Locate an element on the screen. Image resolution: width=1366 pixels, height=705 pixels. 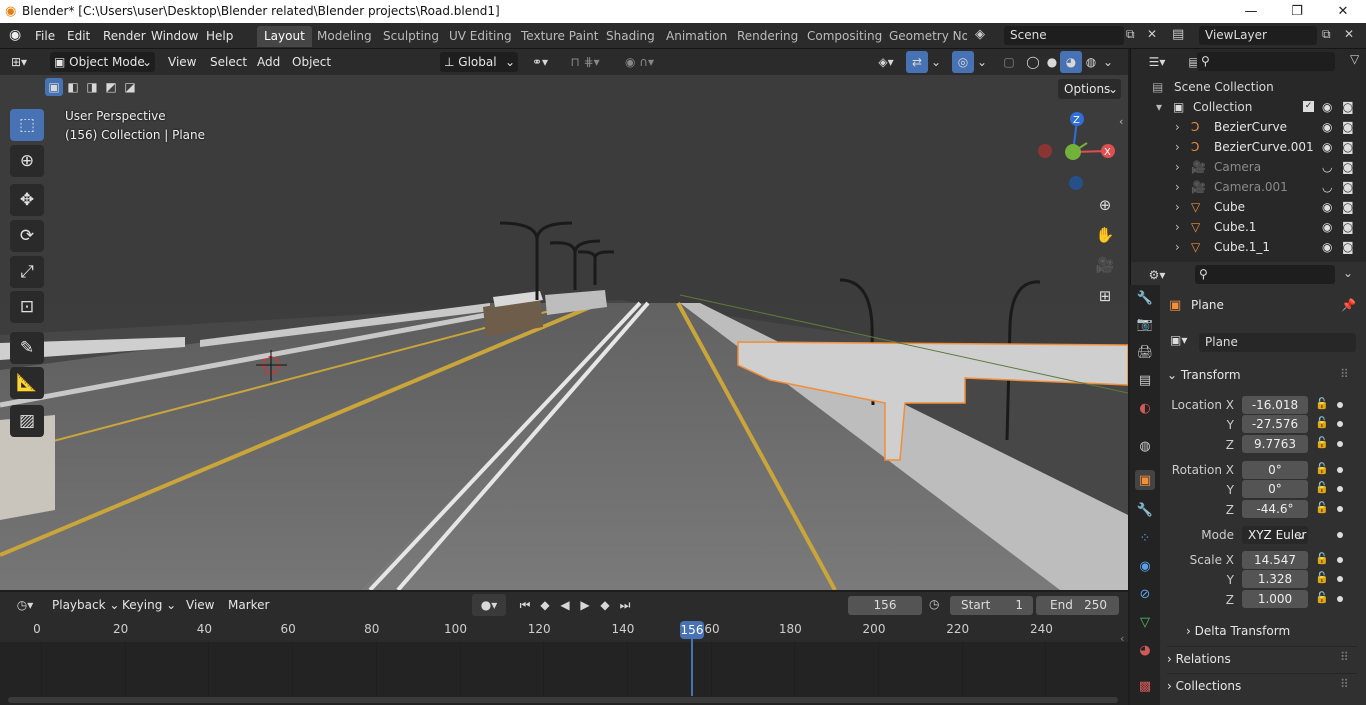
gizmo-y-icon is located at coordinates (1073, 152).